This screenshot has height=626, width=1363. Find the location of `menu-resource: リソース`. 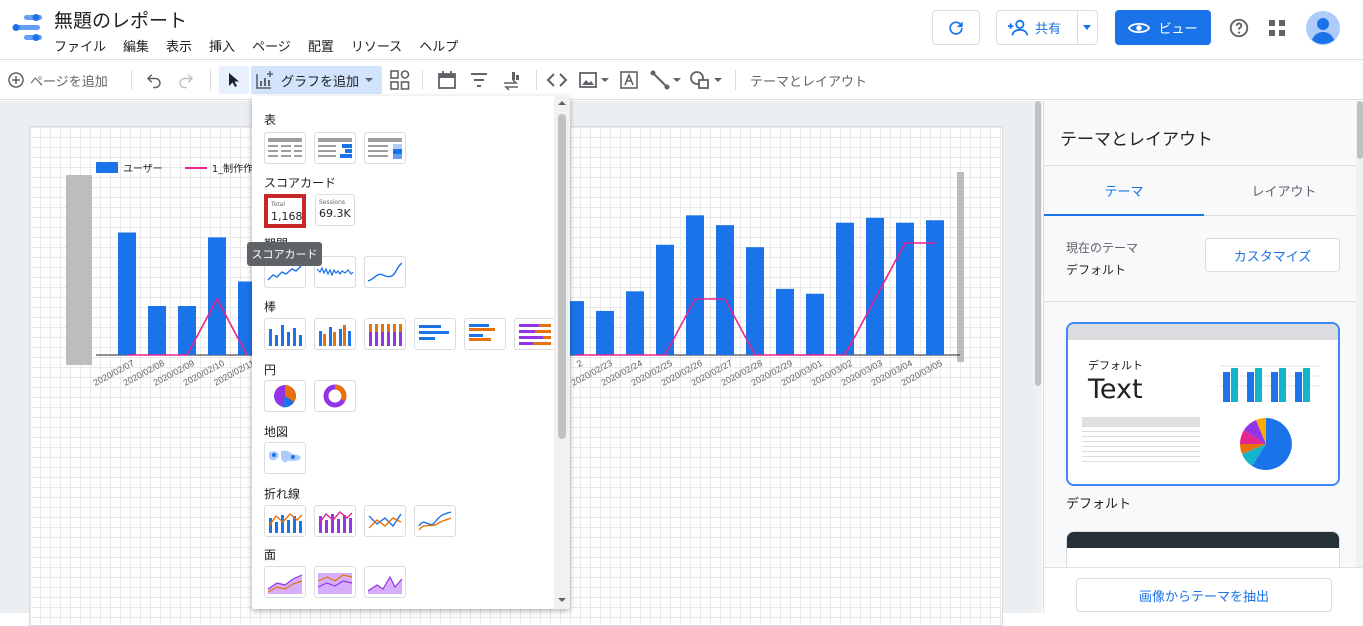

menu-resource: リソース is located at coordinates (376, 45).